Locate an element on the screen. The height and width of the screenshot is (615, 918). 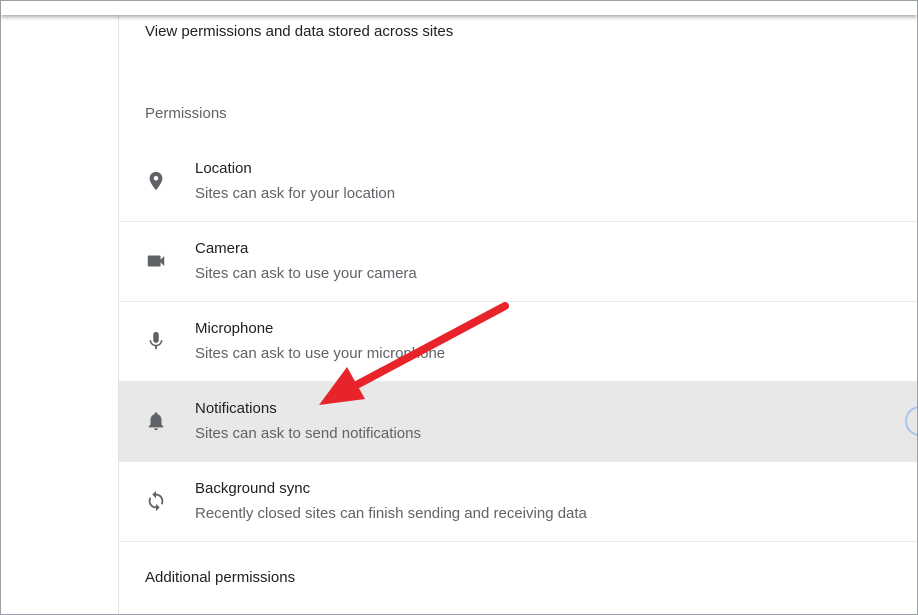
location-pin-icon is located at coordinates (156, 181).